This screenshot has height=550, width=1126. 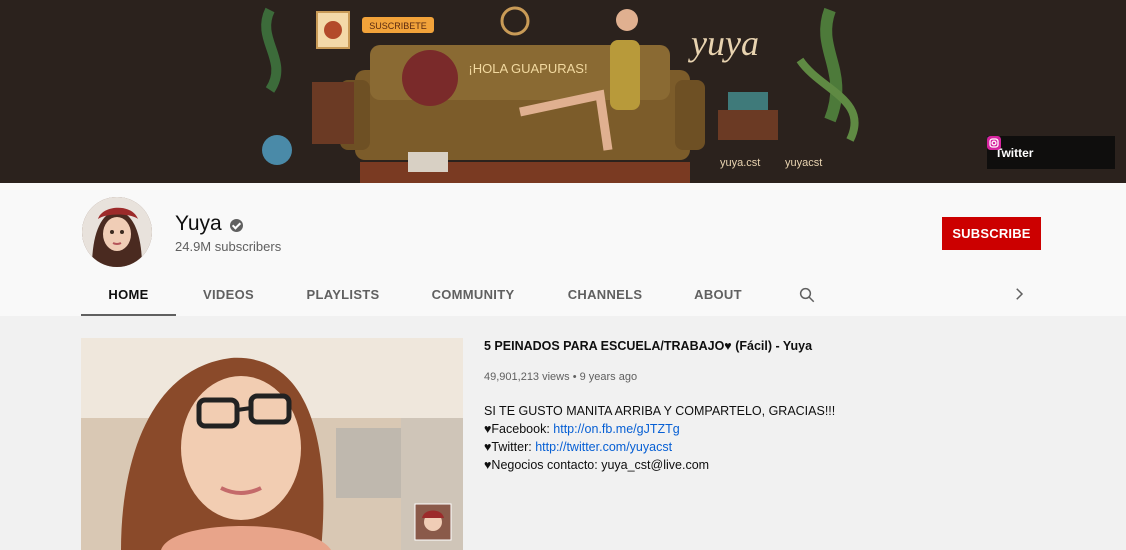 What do you see at coordinates (510, 447) in the screenshot?
I see `desc-twitter-label: ♥Twitter:` at bounding box center [510, 447].